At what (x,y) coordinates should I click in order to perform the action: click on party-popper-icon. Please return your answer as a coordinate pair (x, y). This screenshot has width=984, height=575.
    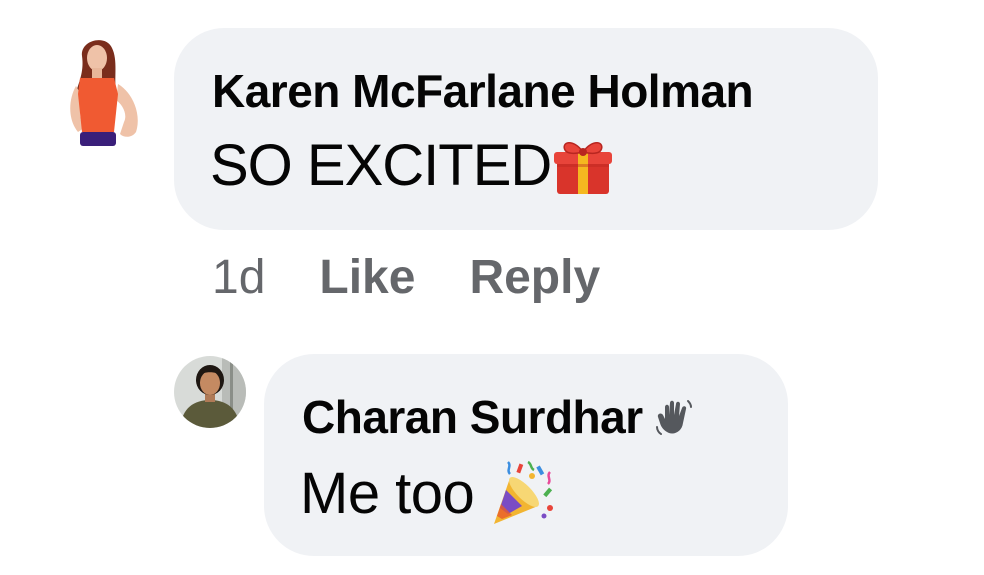
    Looking at the image, I should click on (523, 493).